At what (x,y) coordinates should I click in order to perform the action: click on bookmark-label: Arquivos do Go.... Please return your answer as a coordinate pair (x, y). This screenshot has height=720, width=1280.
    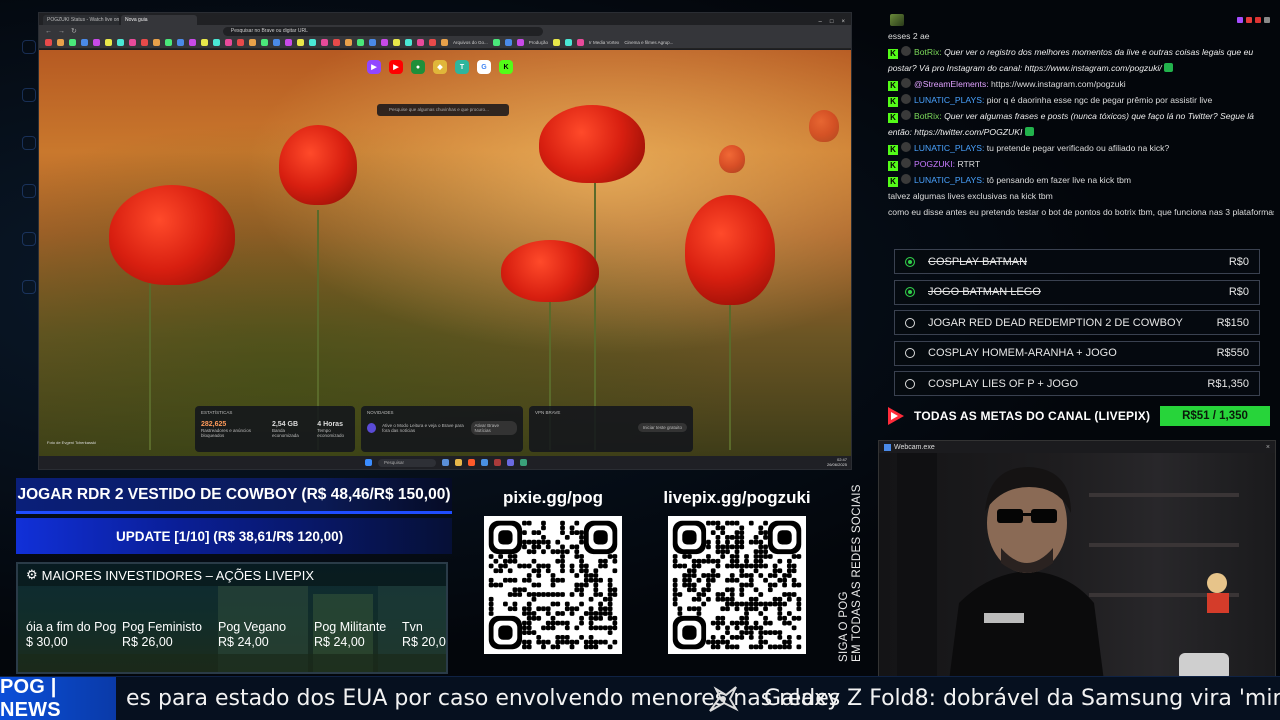
    Looking at the image, I should click on (470, 42).